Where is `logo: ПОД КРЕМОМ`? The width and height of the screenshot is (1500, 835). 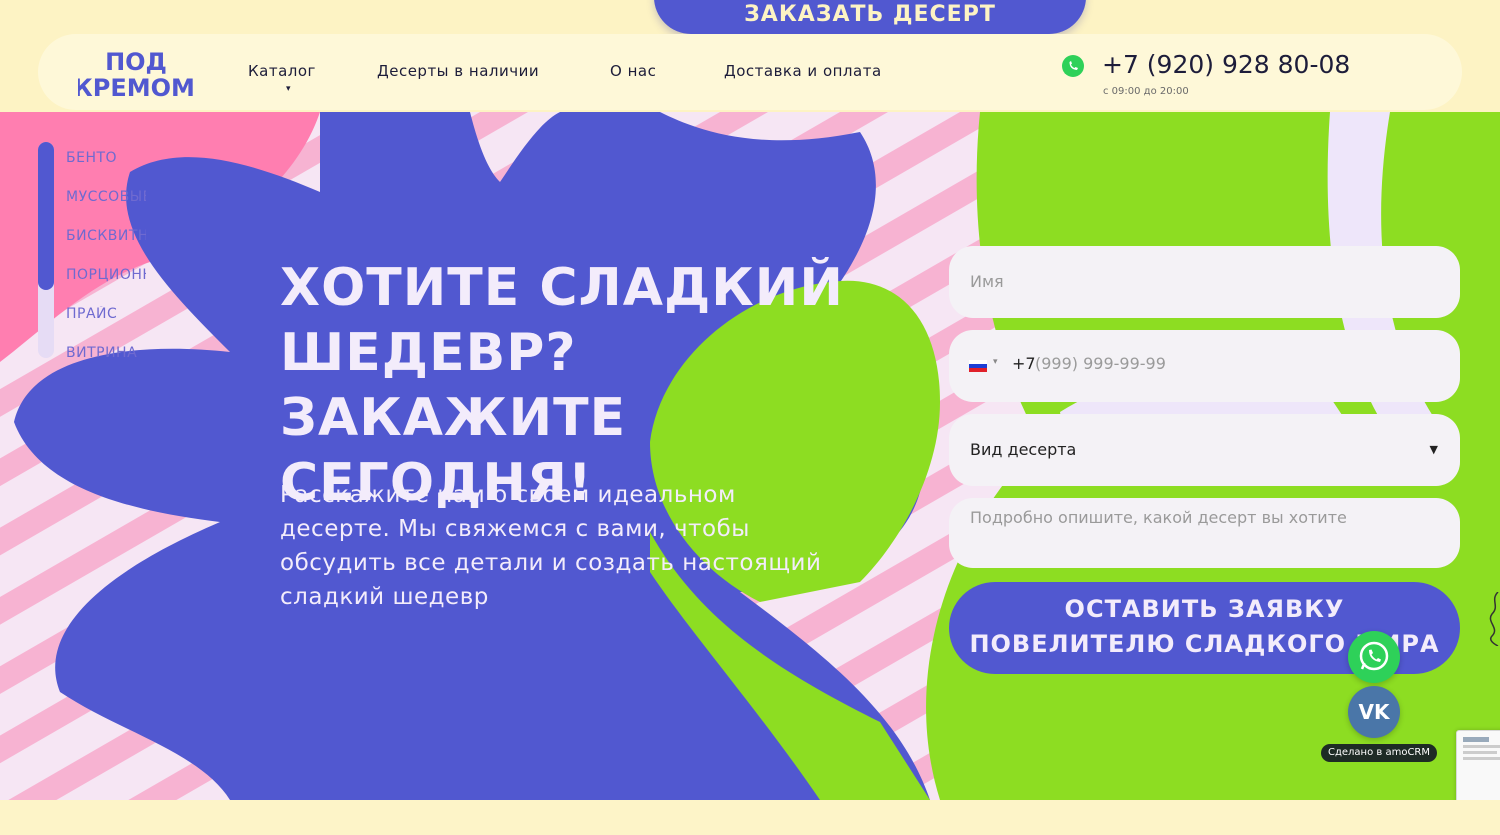
logo: ПОД КРЕМОМ is located at coordinates (134, 74).